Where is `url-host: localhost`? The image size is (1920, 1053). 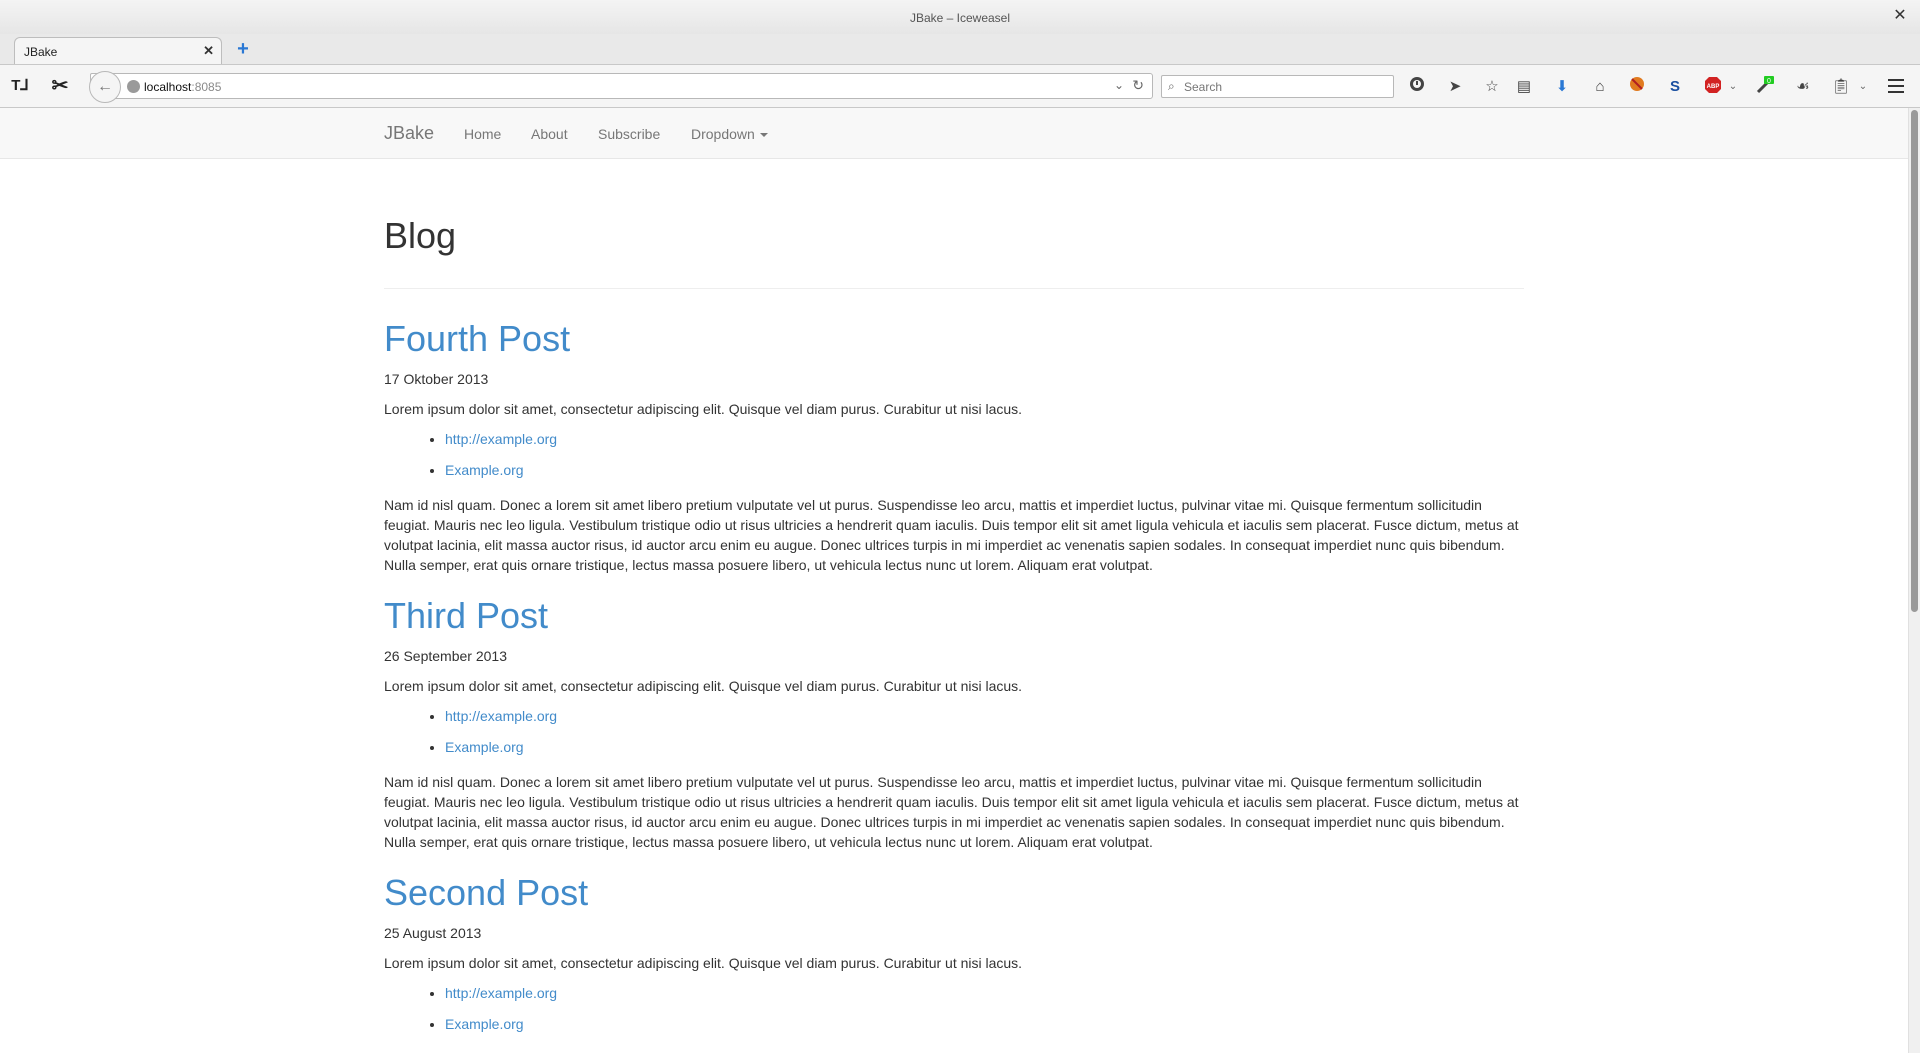 url-host: localhost is located at coordinates (168, 87).